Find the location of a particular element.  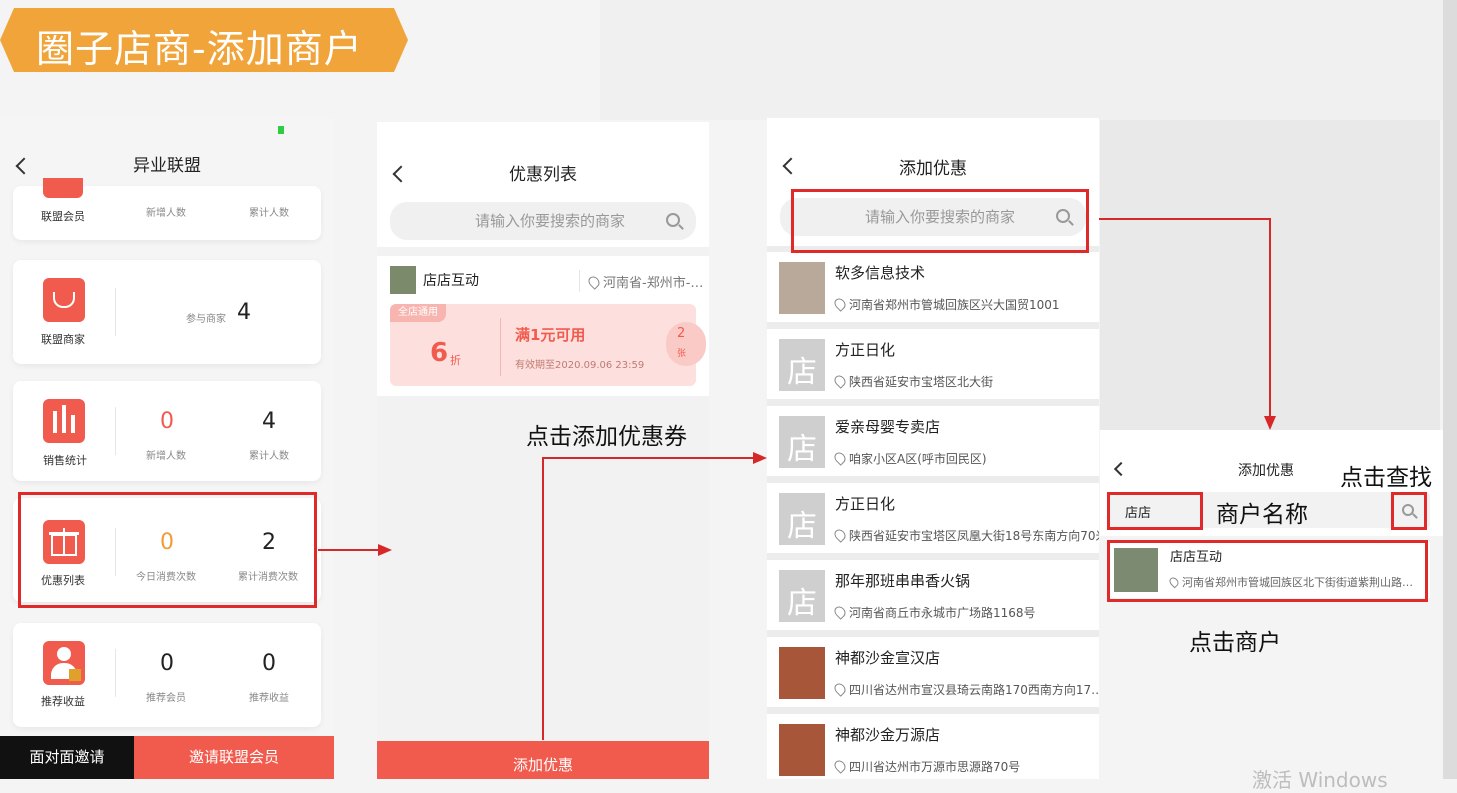

annotation-click-search: 点击查找 is located at coordinates (1386, 478).